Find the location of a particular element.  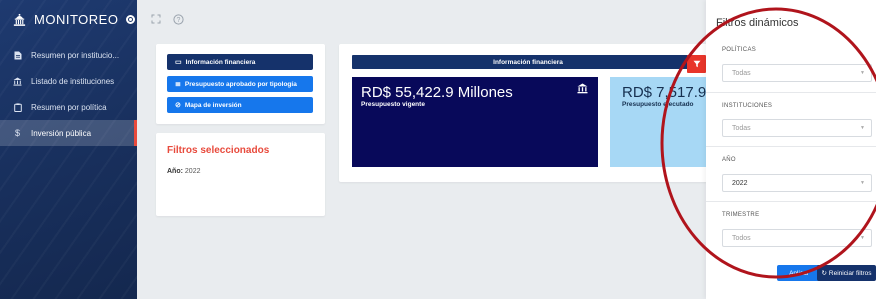

presupuesto-tipologia-label: Presupuesto aprobado por tipología is located at coordinates (240, 84).